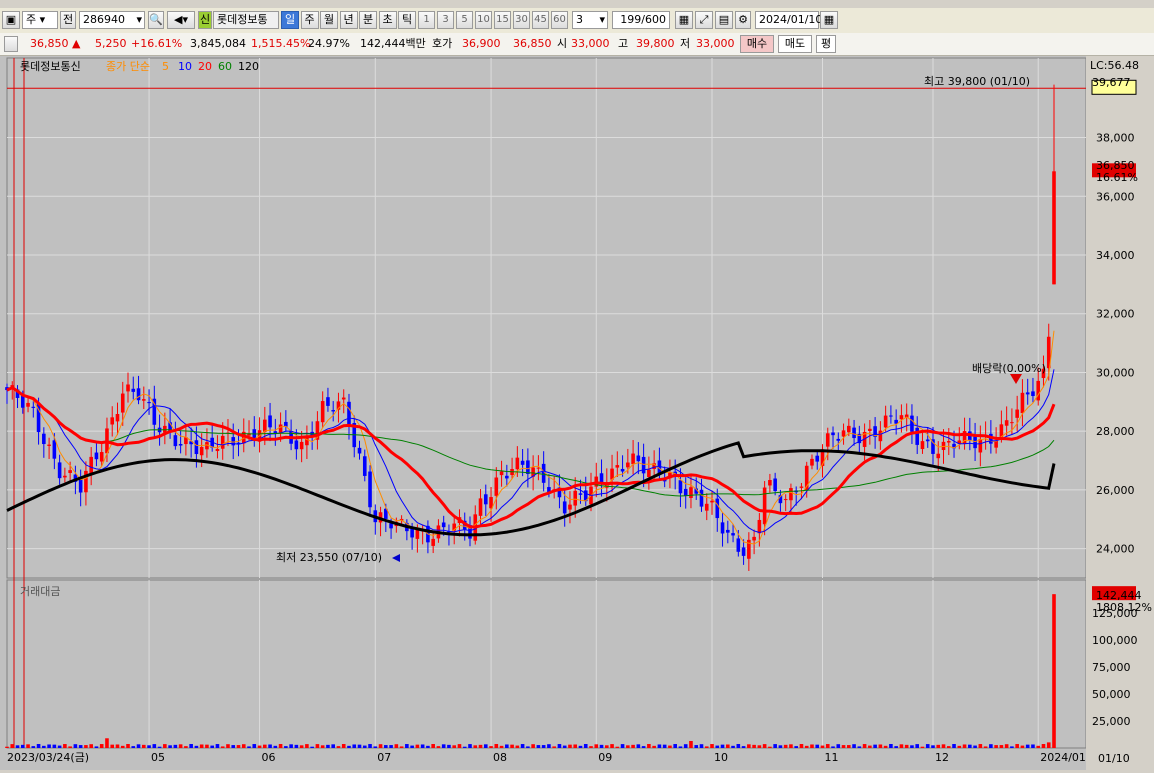 This screenshot has width=1154, height=773. What do you see at coordinates (1063, 757) in the screenshot?
I see `month-label: 2024/01` at bounding box center [1063, 757].